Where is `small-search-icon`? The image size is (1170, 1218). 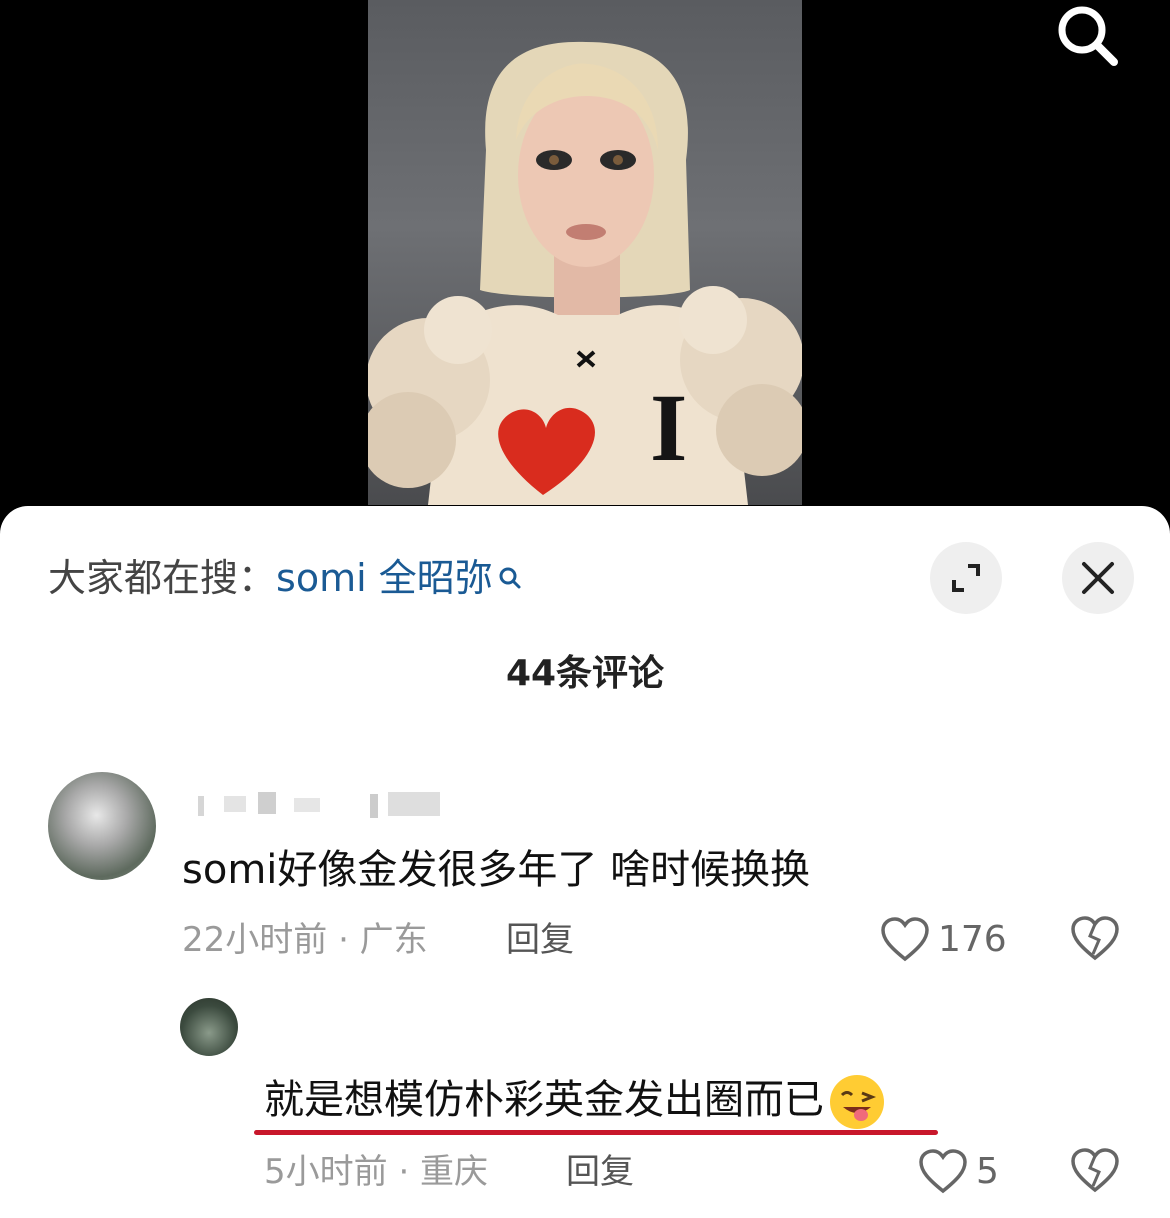 small-search-icon is located at coordinates (510, 570).